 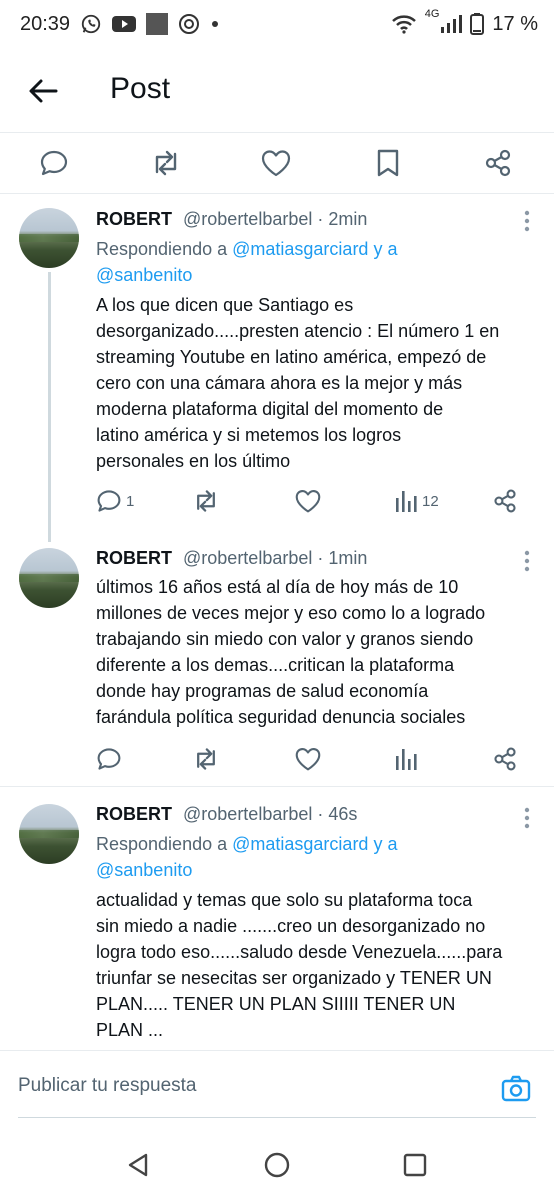 I want to click on reply-composer: Publicar tu respuesta, so click(x=277, y=1087).